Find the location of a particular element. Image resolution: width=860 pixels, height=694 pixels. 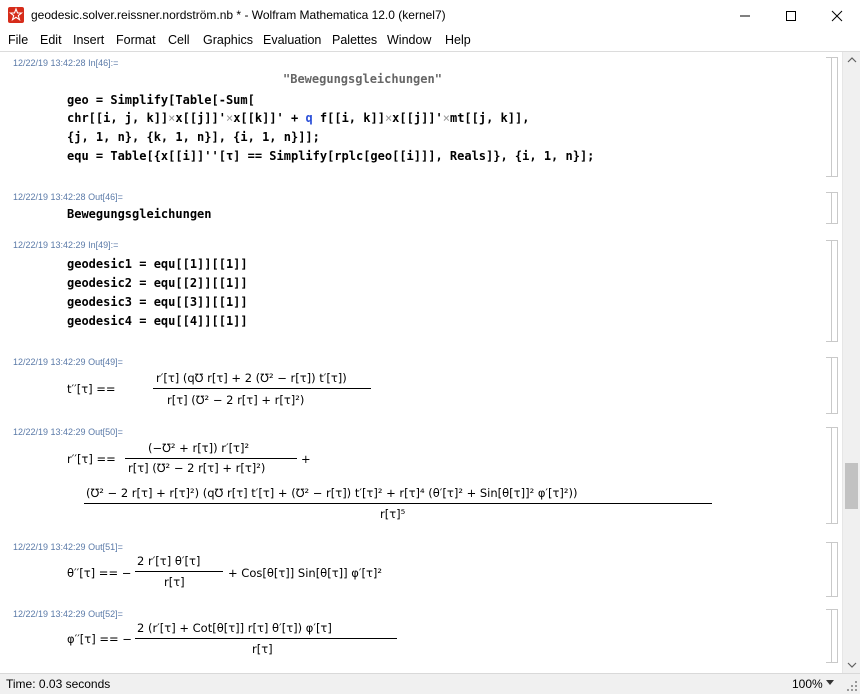

input-xk-term: x[[k]]' + is located at coordinates (269, 118).